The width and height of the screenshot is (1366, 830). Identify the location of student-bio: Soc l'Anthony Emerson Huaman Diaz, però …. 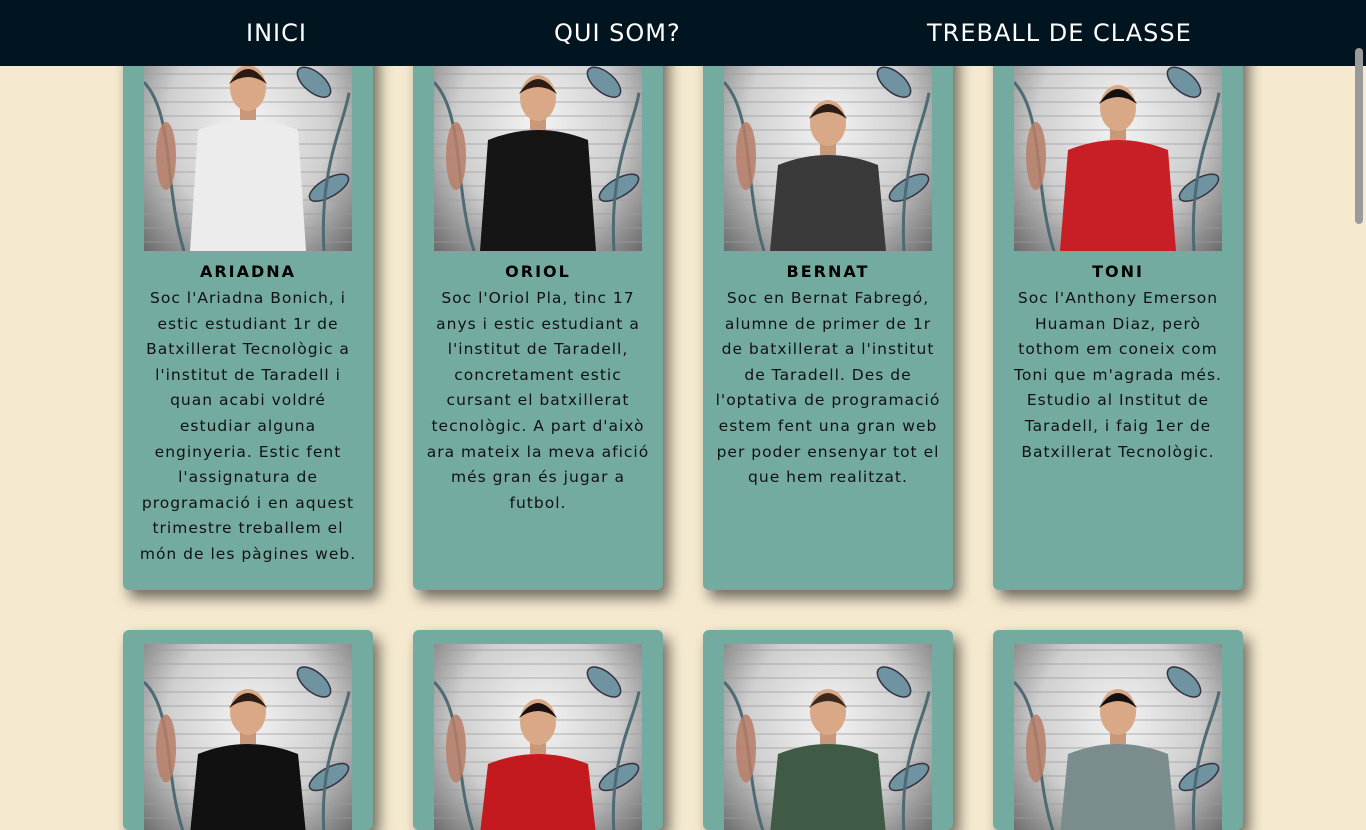
(1118, 375).